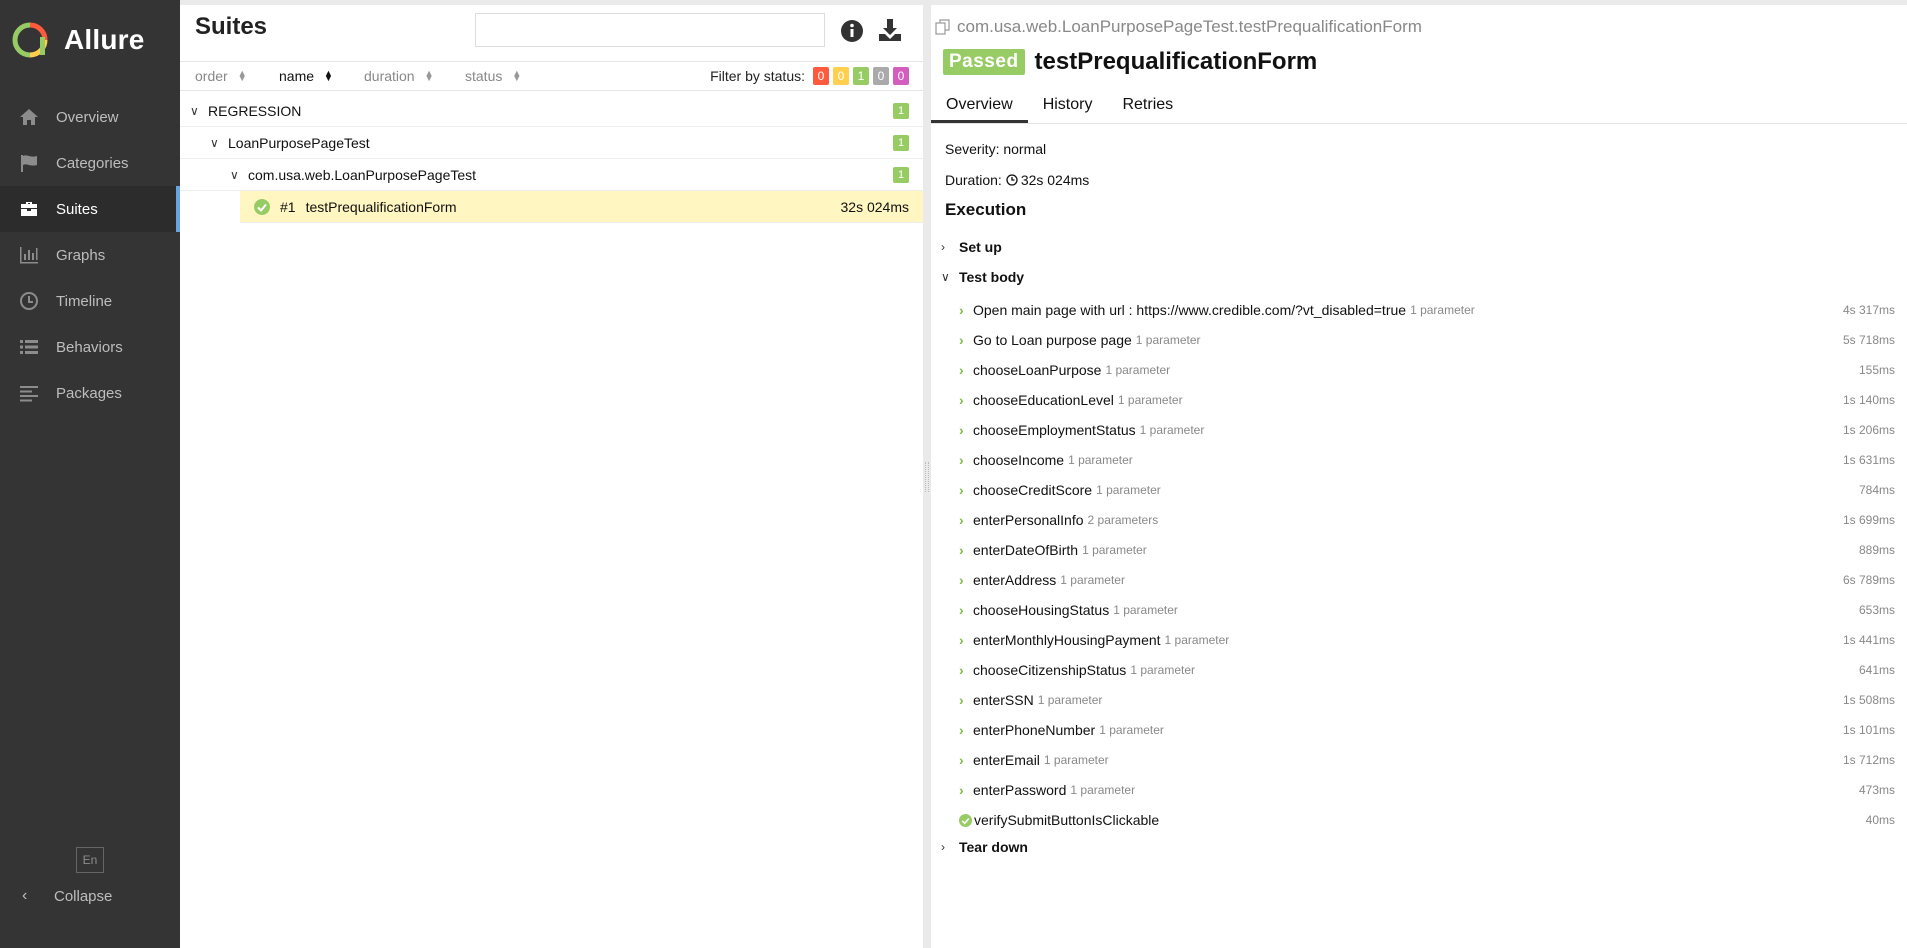  I want to click on sidebar-item-behaviors: Behaviors, so click(90, 347).